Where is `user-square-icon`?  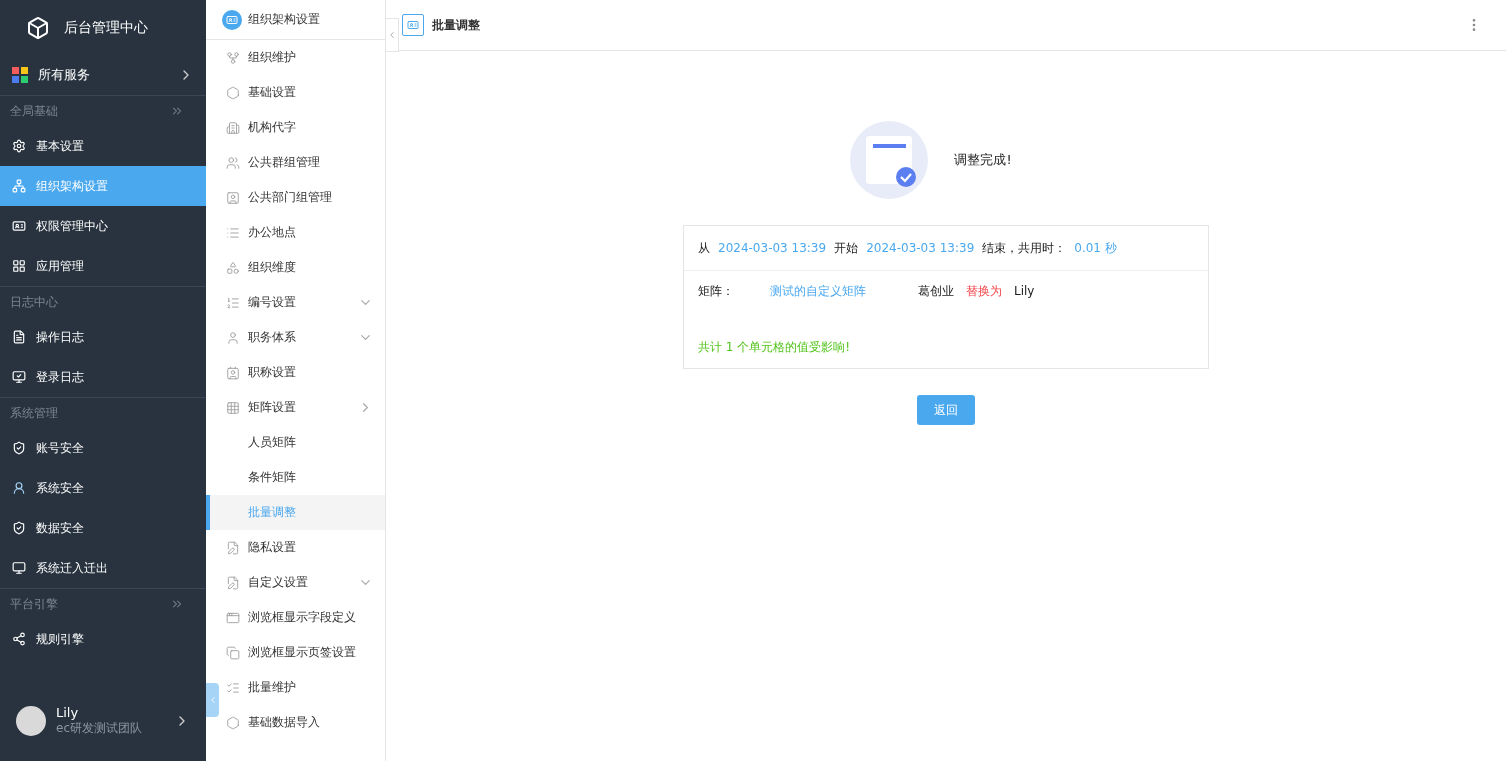
user-square-icon is located at coordinates (233, 197).